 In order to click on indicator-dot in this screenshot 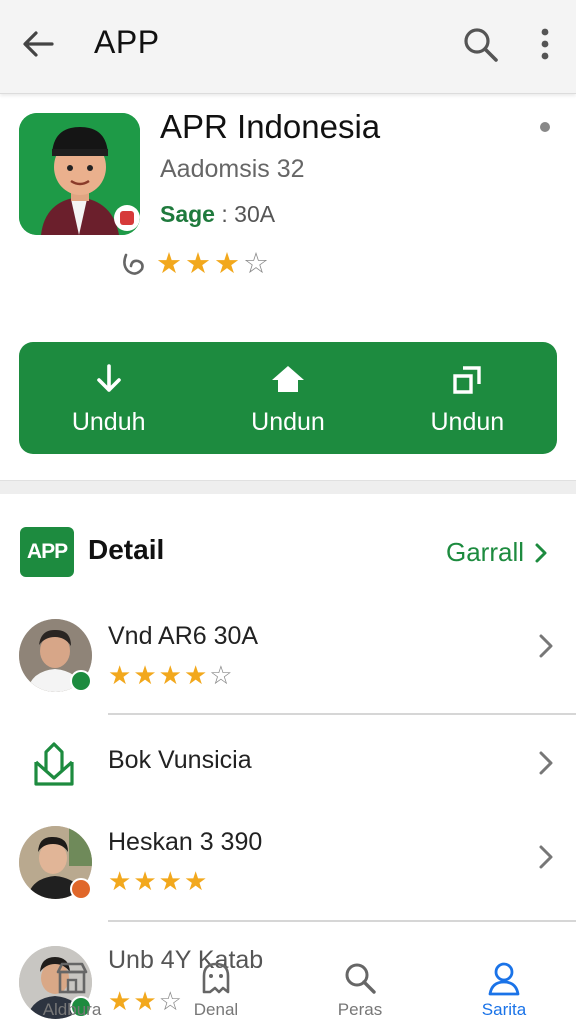, I will do `click(545, 127)`.